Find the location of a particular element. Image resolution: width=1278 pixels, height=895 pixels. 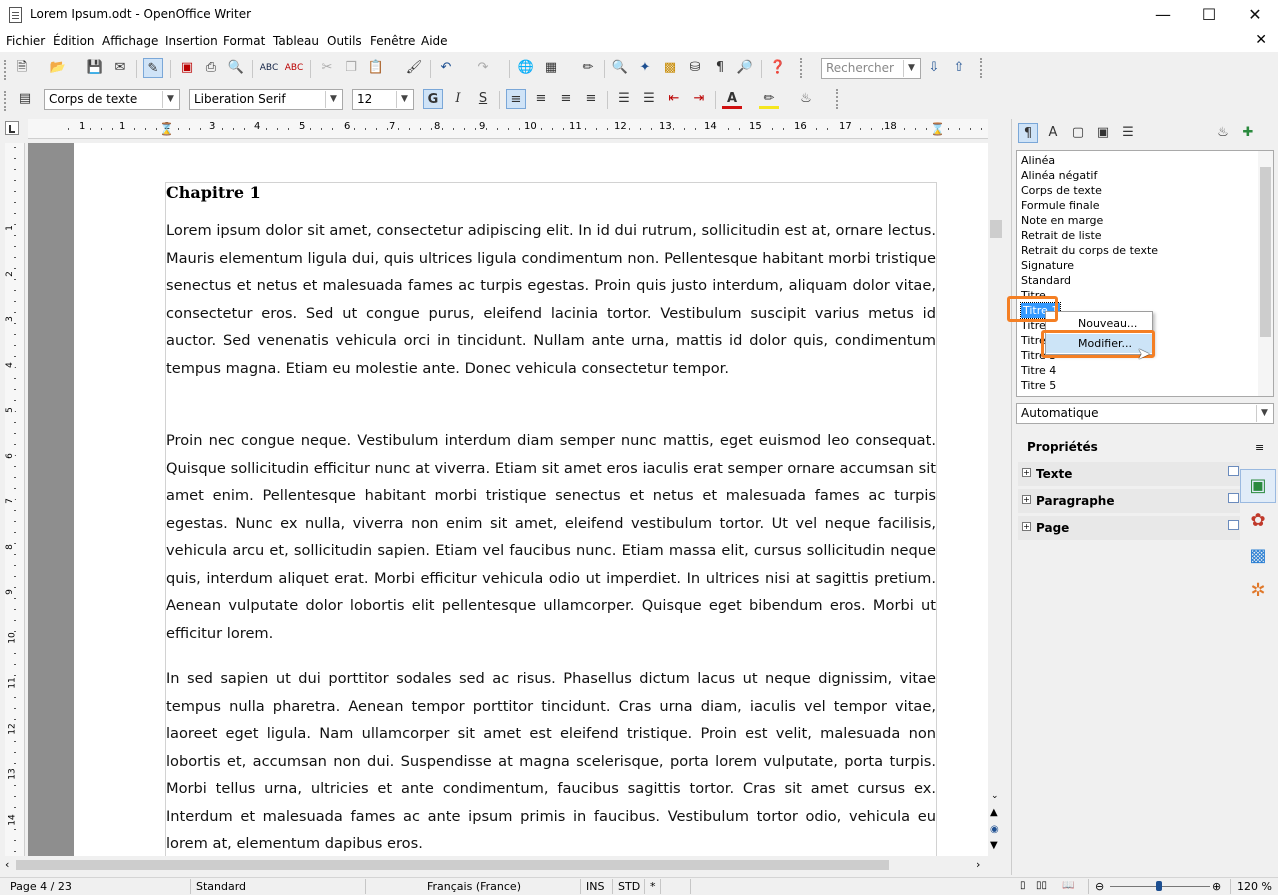

find-previous-icon: ⇧ is located at coordinates (959, 68).